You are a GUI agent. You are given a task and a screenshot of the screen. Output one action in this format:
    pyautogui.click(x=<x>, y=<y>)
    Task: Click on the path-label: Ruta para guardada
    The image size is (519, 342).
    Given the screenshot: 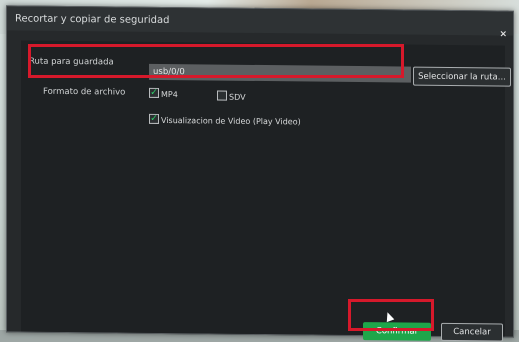 What is the action you would take?
    pyautogui.click(x=71, y=62)
    